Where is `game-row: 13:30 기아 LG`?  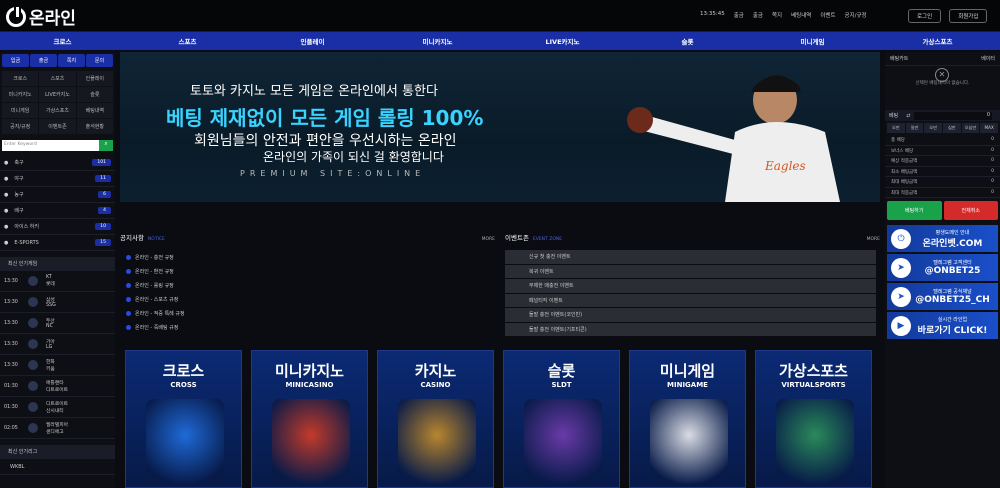 game-row: 13:30 기아 LG is located at coordinates (57, 344).